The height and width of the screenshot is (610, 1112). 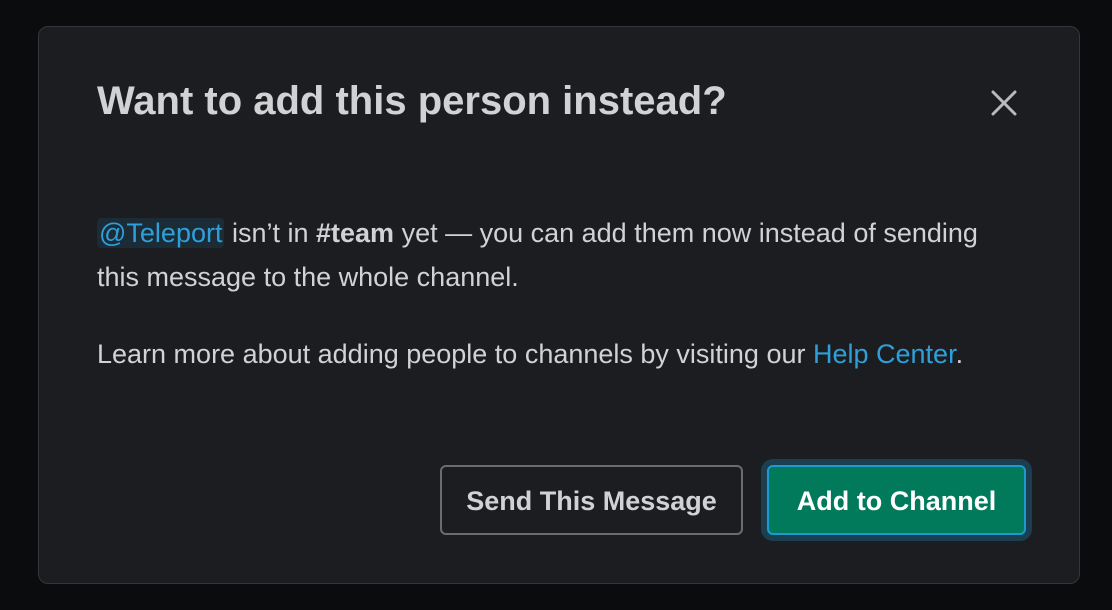 What do you see at coordinates (884, 354) in the screenshot?
I see `help-center-link: Help Center` at bounding box center [884, 354].